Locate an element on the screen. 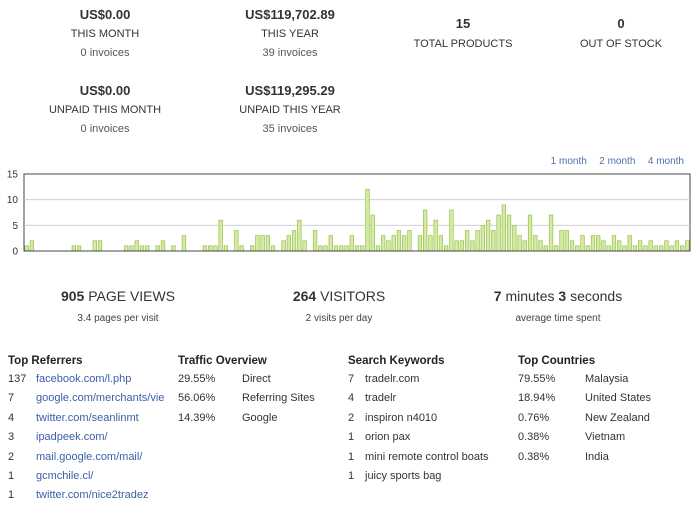  country-pct: 0.38% is located at coordinates (534, 437).